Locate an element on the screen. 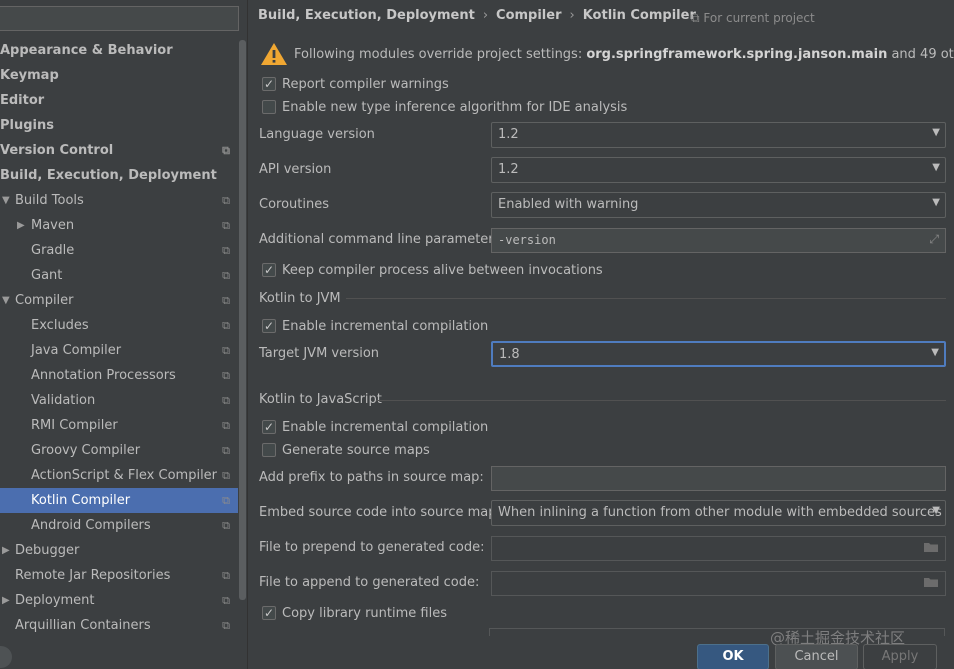 Image resolution: width=954 pixels, height=669 pixels. api-version-dropdown: 1.2 ▼ is located at coordinates (718, 170).